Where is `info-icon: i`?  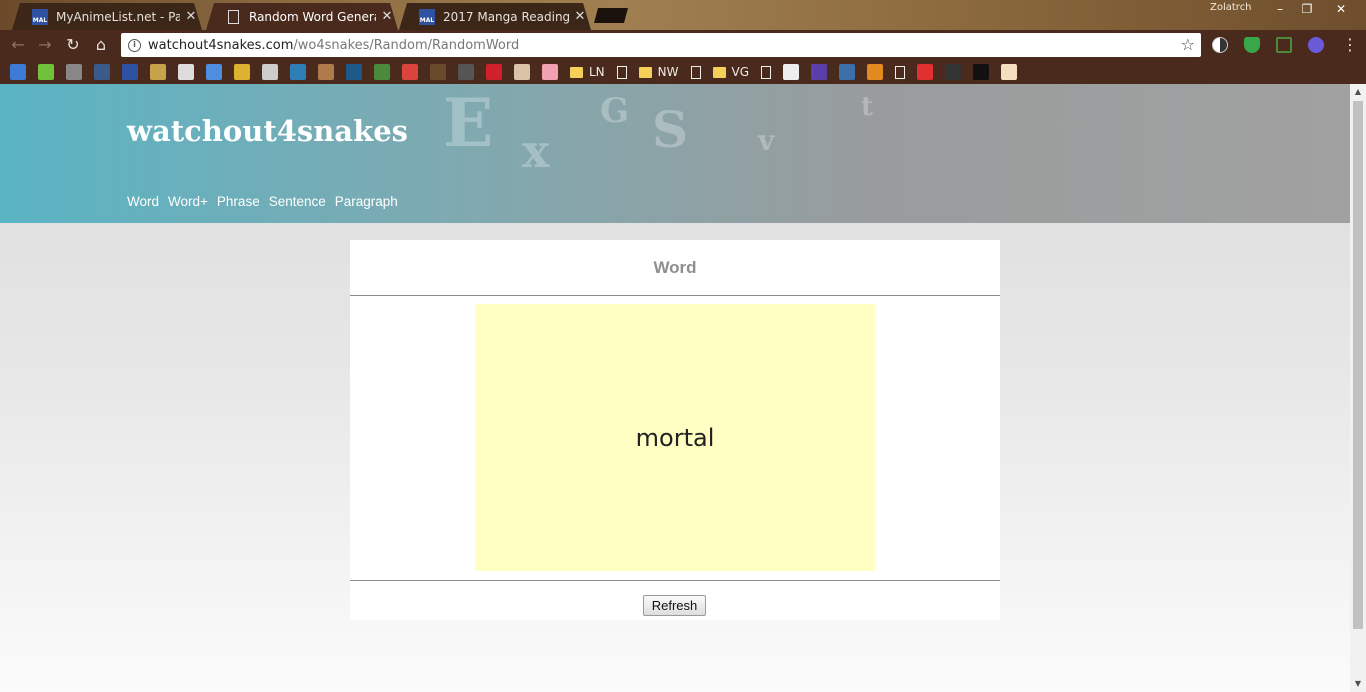
info-icon: i is located at coordinates (134, 45).